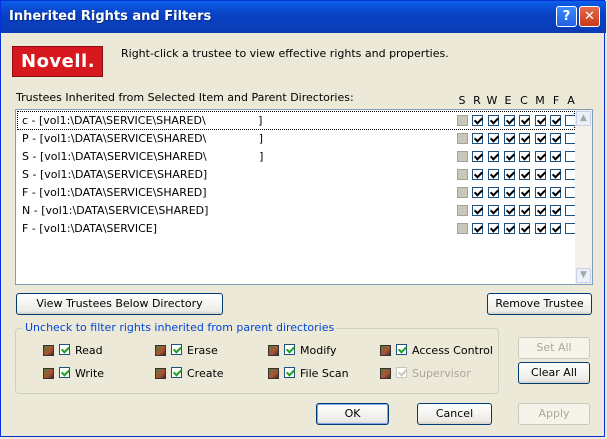 The height and width of the screenshot is (439, 607). I want to click on filter-label: Modify, so click(318, 350).